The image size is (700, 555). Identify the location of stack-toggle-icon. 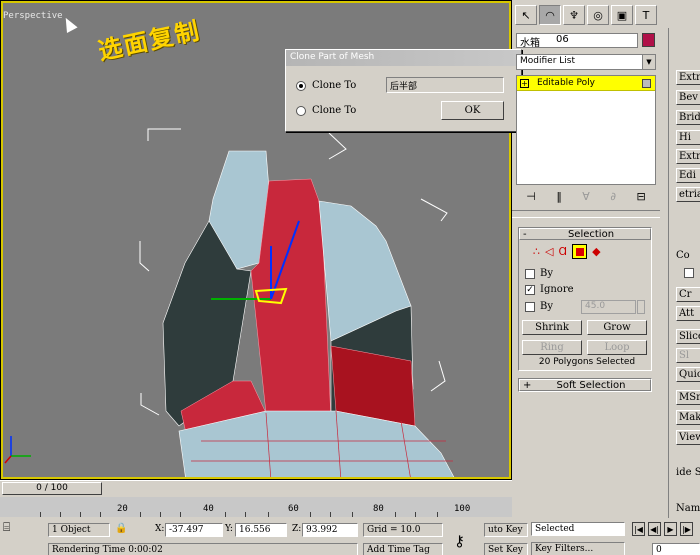
(646, 83).